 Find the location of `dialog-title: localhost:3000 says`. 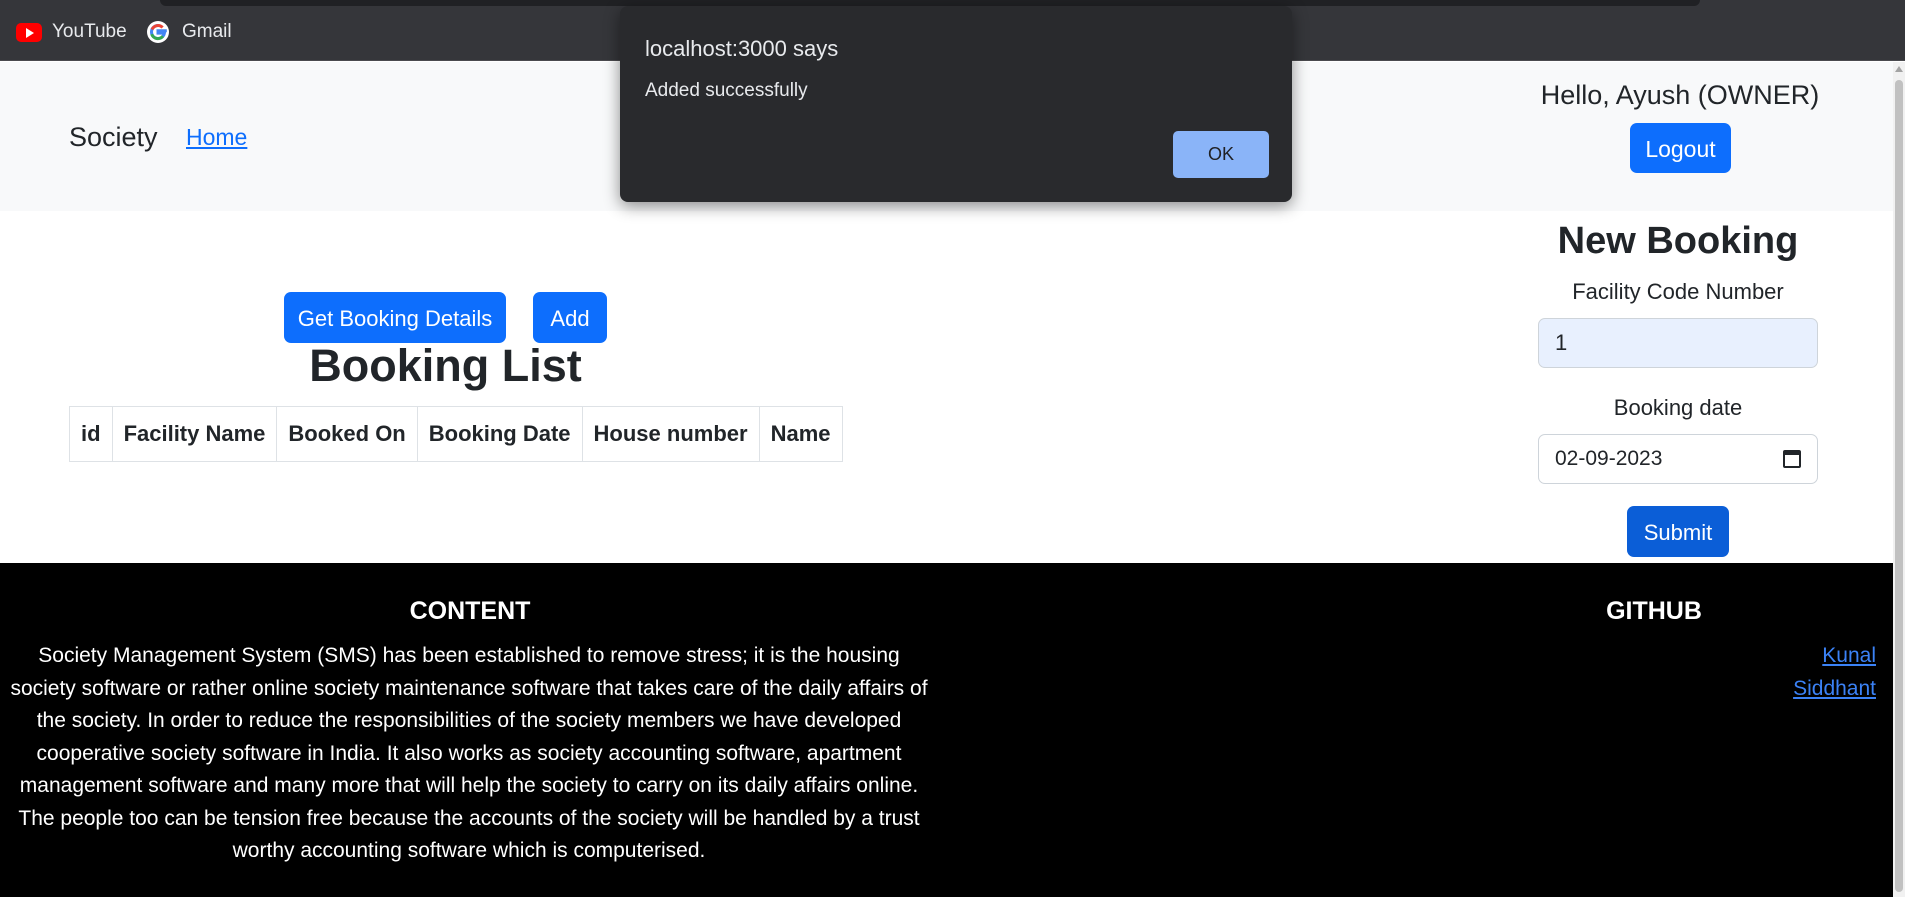

dialog-title: localhost:3000 says is located at coordinates (742, 48).